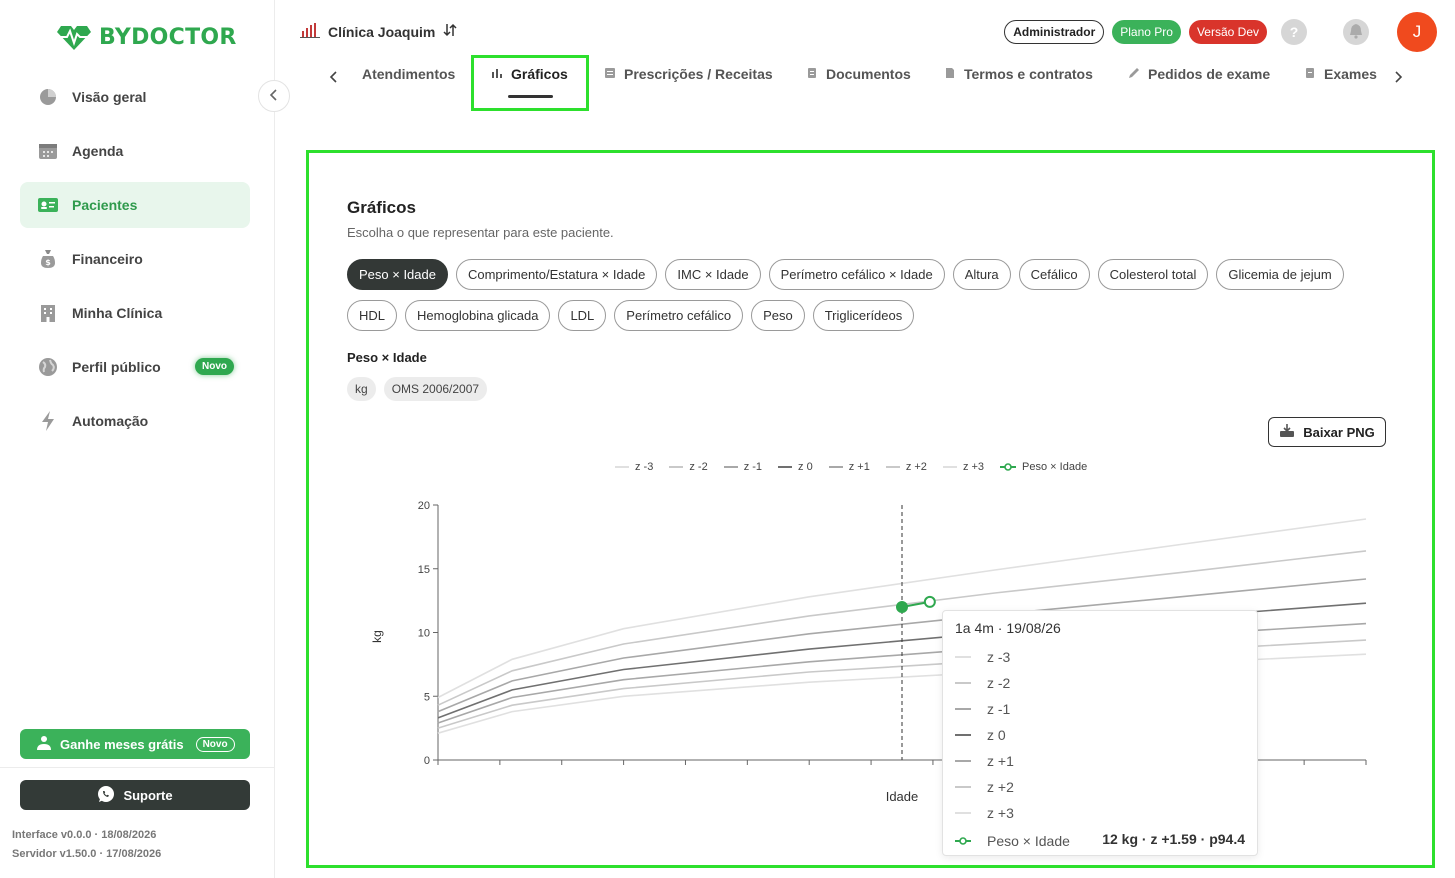  Describe the element at coordinates (1327, 432) in the screenshot. I see `download-png-button: Baixar PNG` at that location.